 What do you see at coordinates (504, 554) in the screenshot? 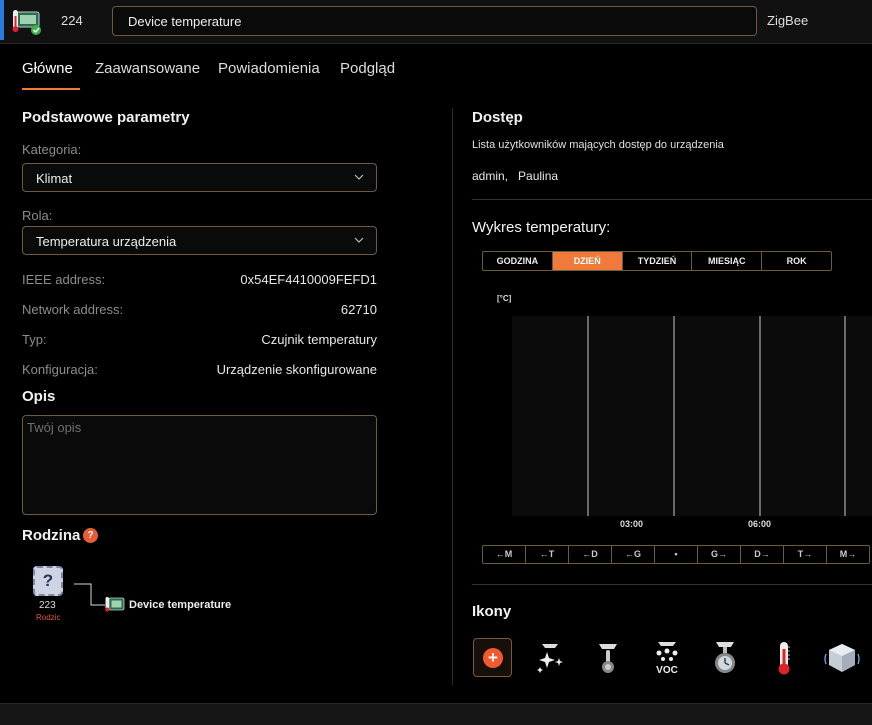
I see `nav-month-back-button: ←M` at bounding box center [504, 554].